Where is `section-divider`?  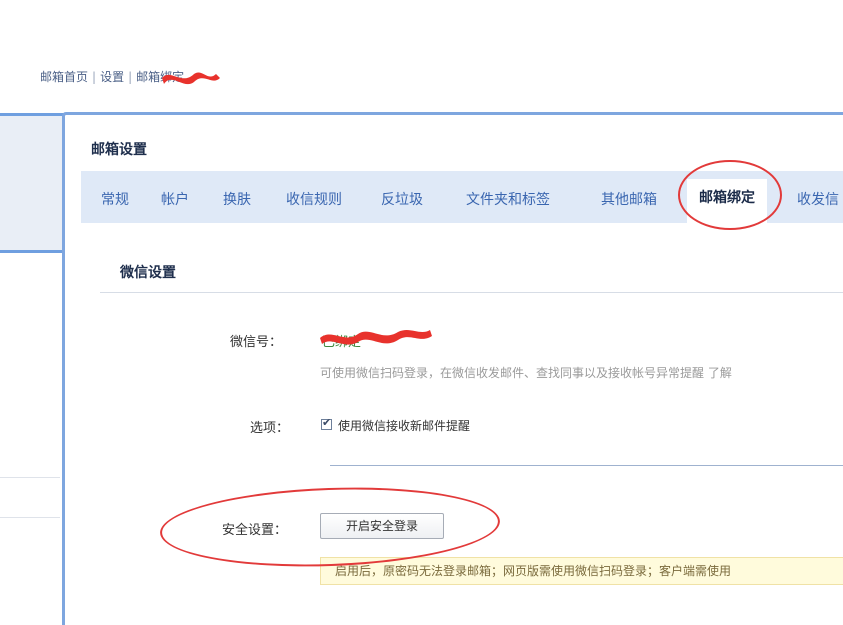 section-divider is located at coordinates (471, 292).